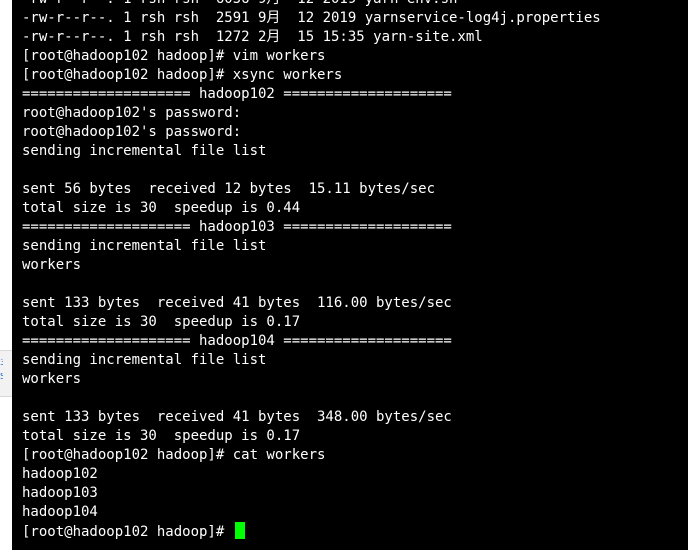 This screenshot has width=691, height=558. What do you see at coordinates (239, 530) in the screenshot?
I see `text-cursor` at bounding box center [239, 530].